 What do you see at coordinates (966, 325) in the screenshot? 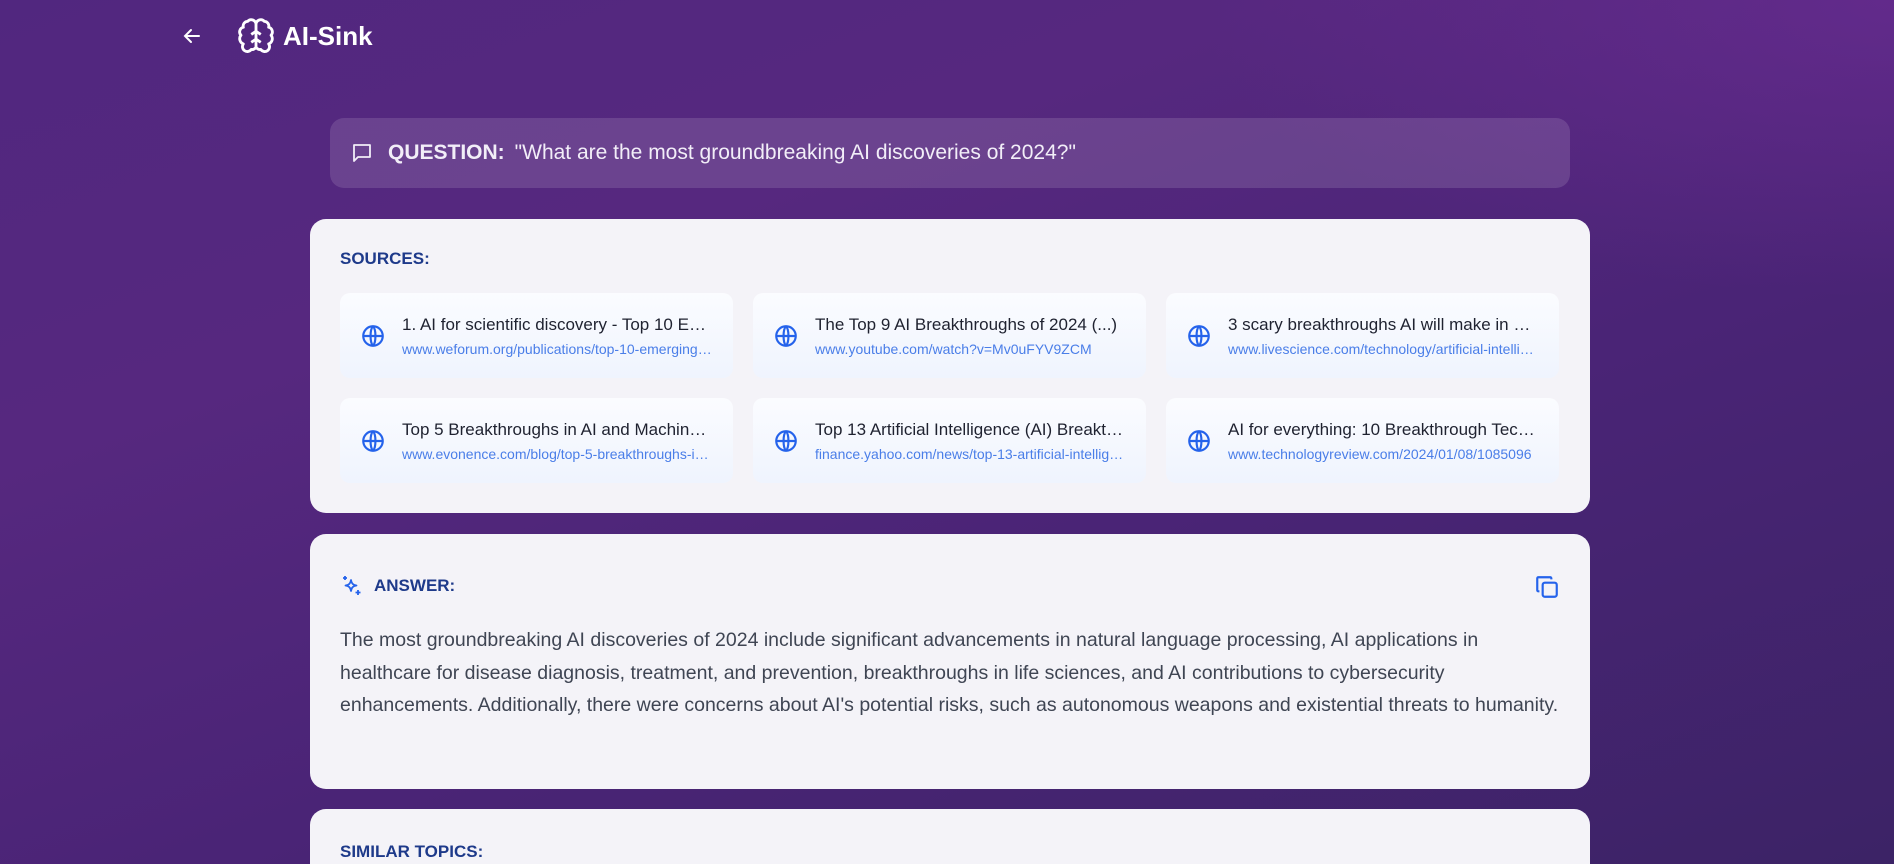
I see `source-title: The Top 9 AI Breakthroughs of 2024 (...)` at bounding box center [966, 325].